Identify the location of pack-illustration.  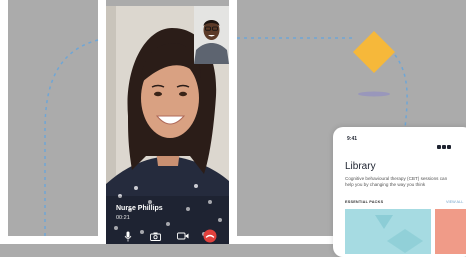
(399, 234).